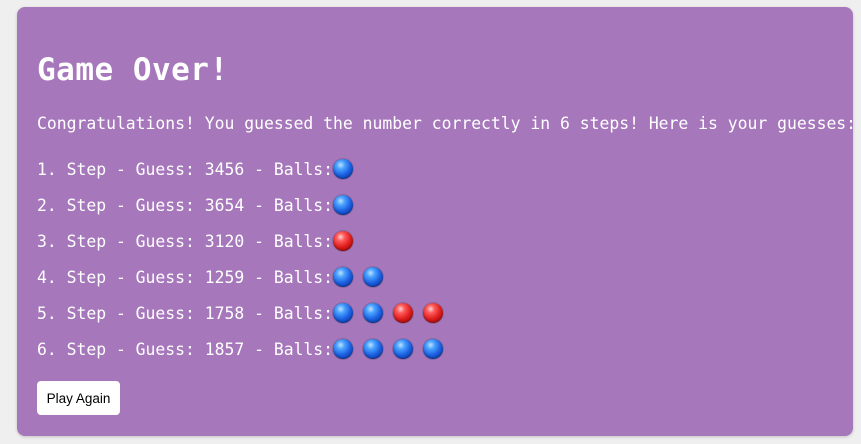 The image size is (861, 444). I want to click on guess-row: 1. Step - Guess: 3456 - Balls:, so click(245, 169).